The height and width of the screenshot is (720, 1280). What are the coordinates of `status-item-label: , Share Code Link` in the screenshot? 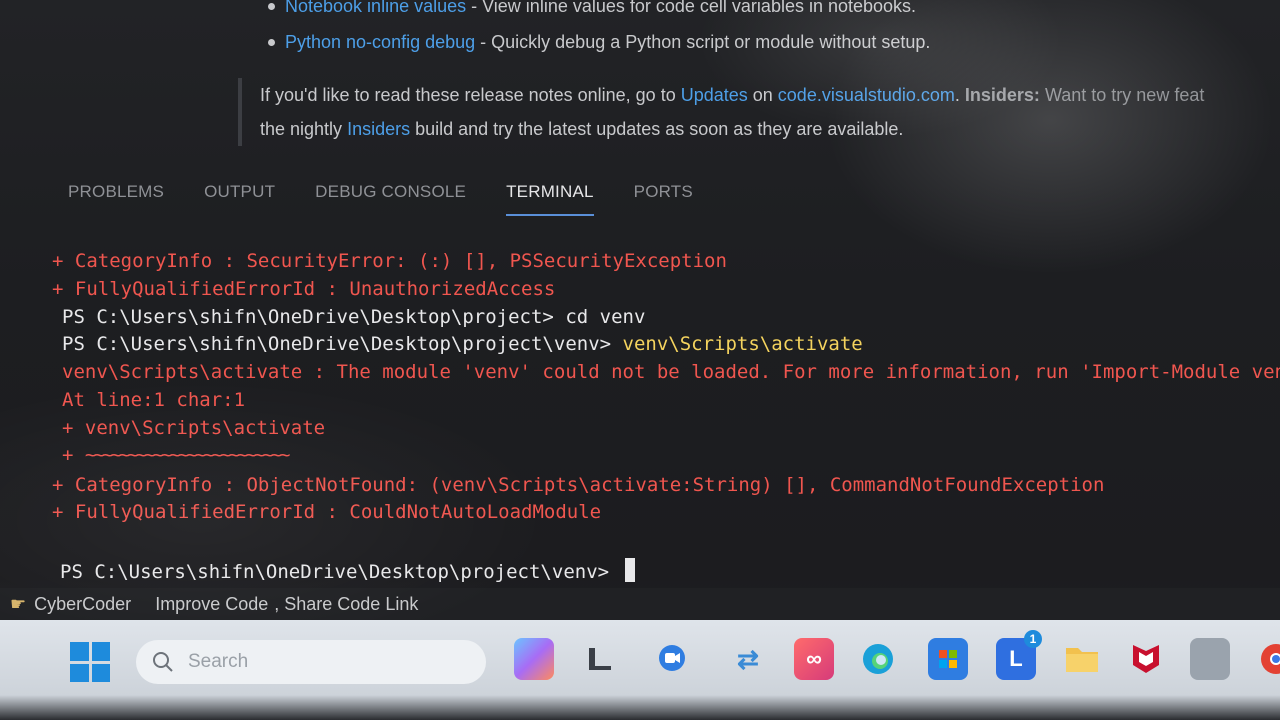 It's located at (346, 603).